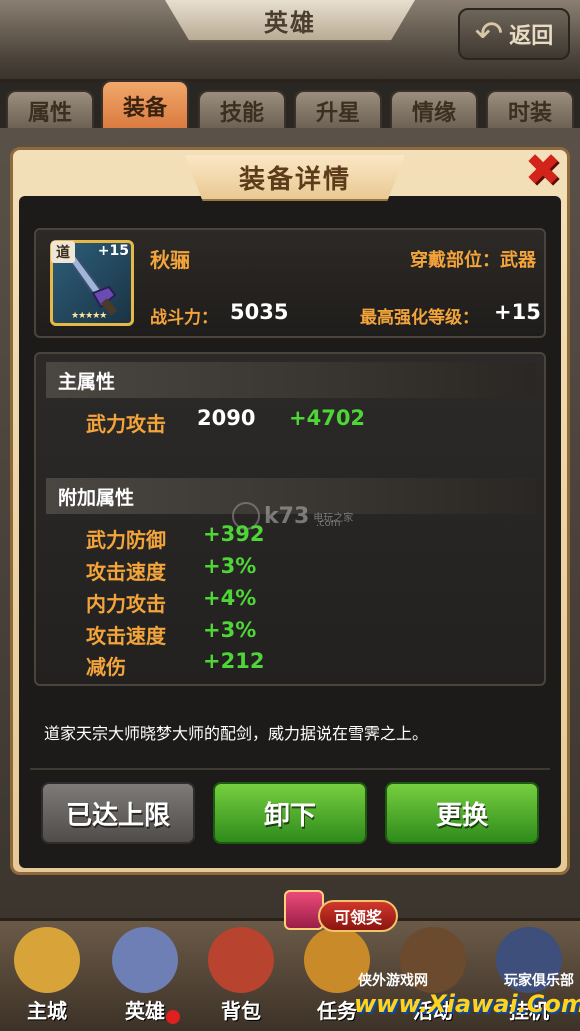 The height and width of the screenshot is (1031, 580). Describe the element at coordinates (434, 110) in the screenshot. I see `tab-bonds: 情缘` at that location.